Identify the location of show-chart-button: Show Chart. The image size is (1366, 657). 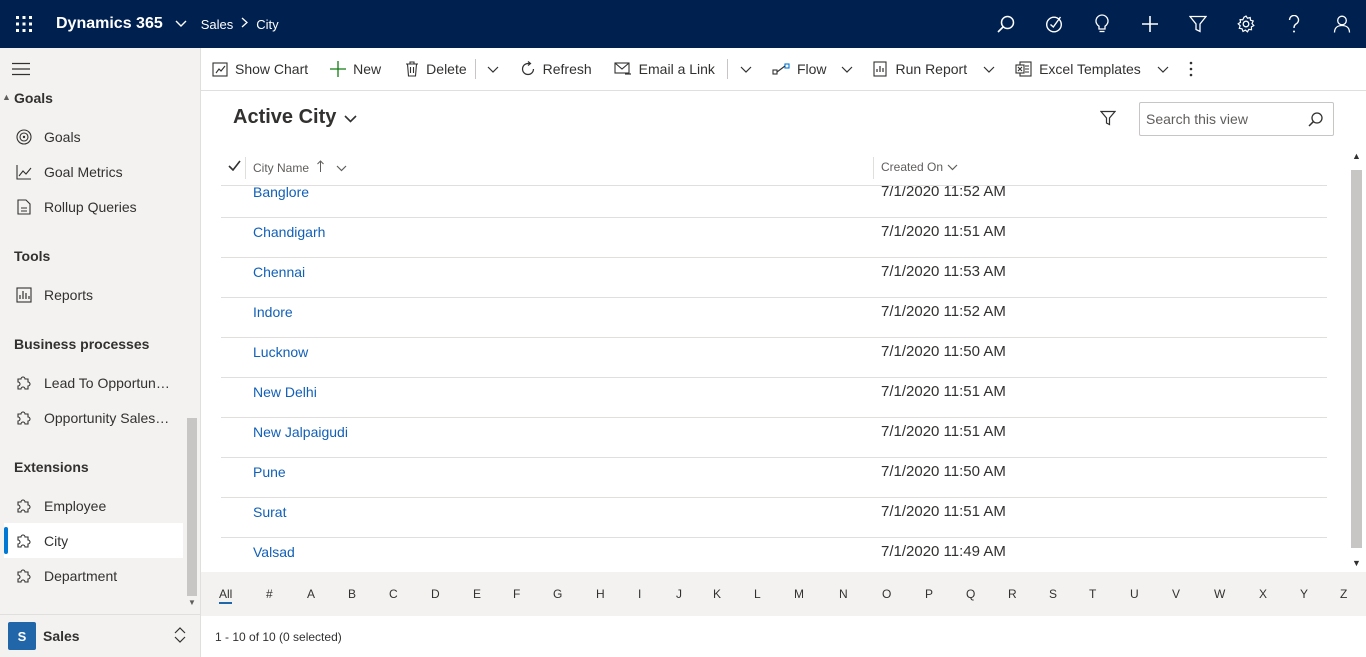
(258, 69).